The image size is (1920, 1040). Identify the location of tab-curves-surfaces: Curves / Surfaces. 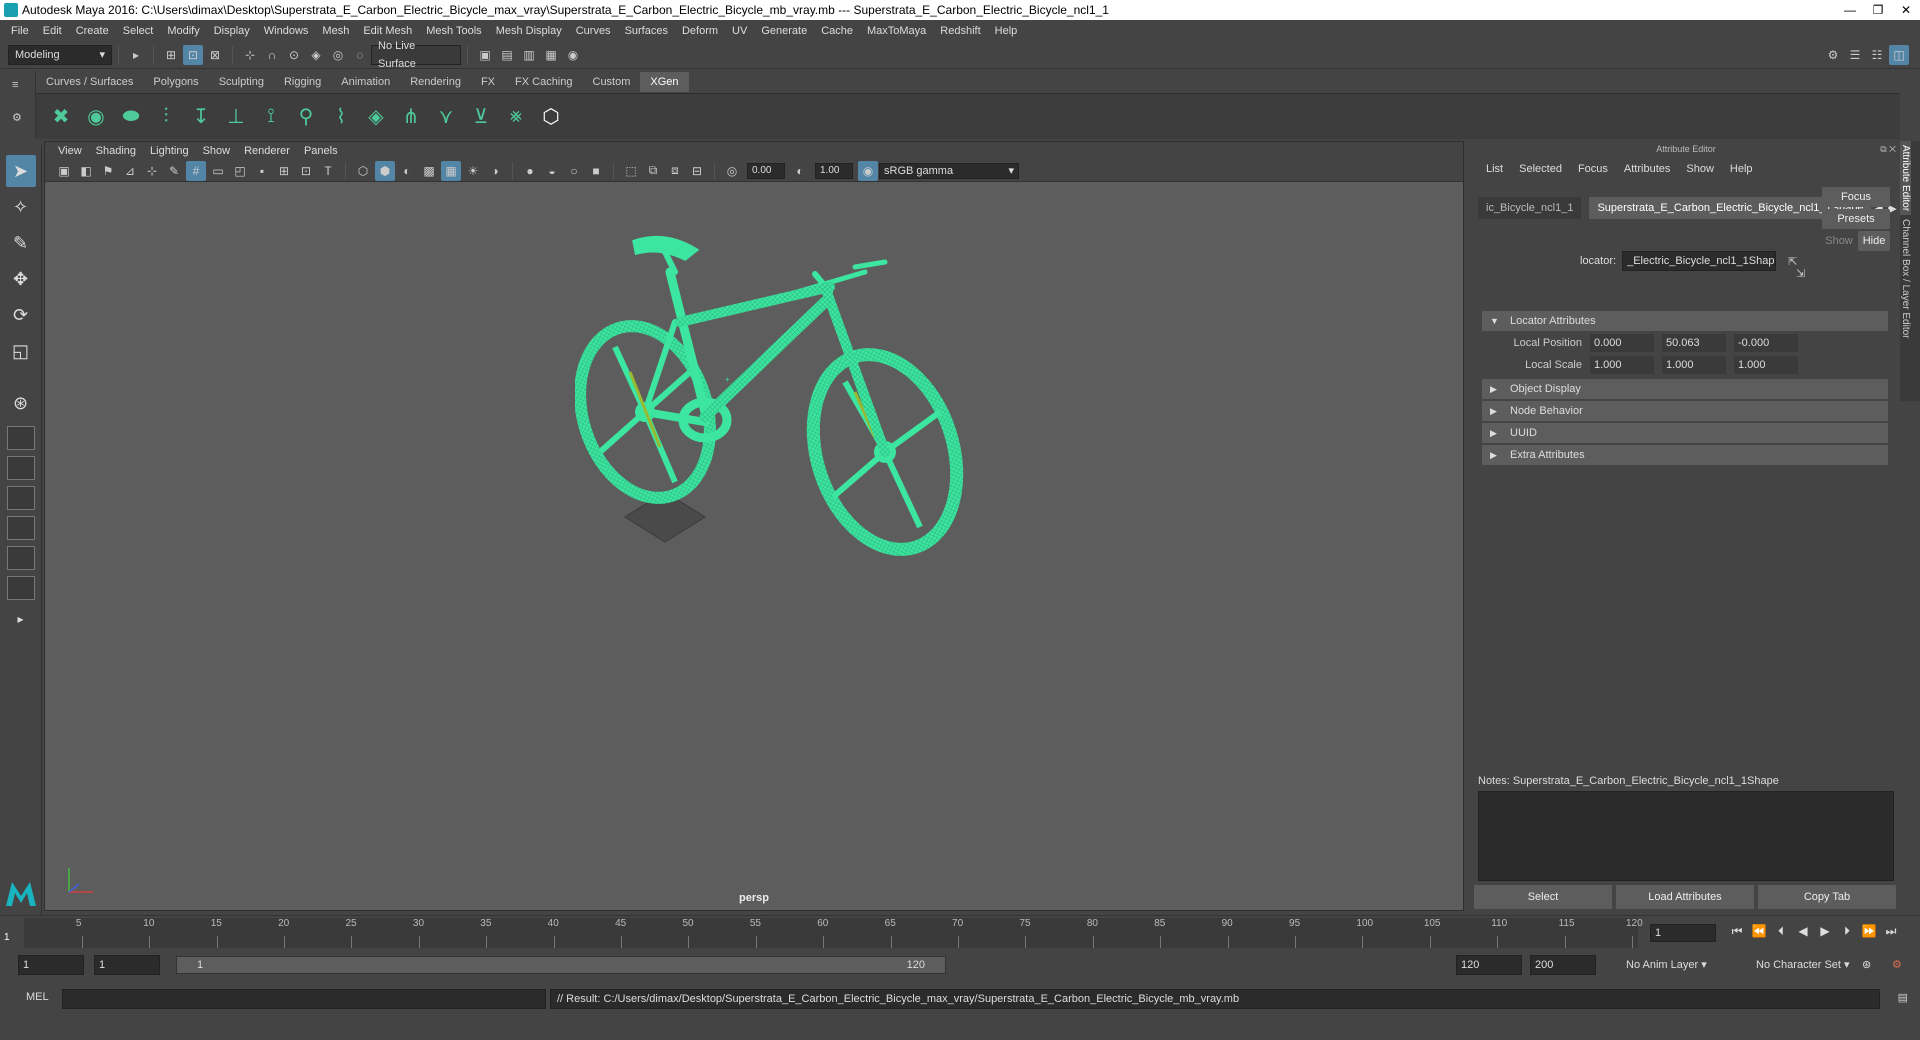
(89, 82).